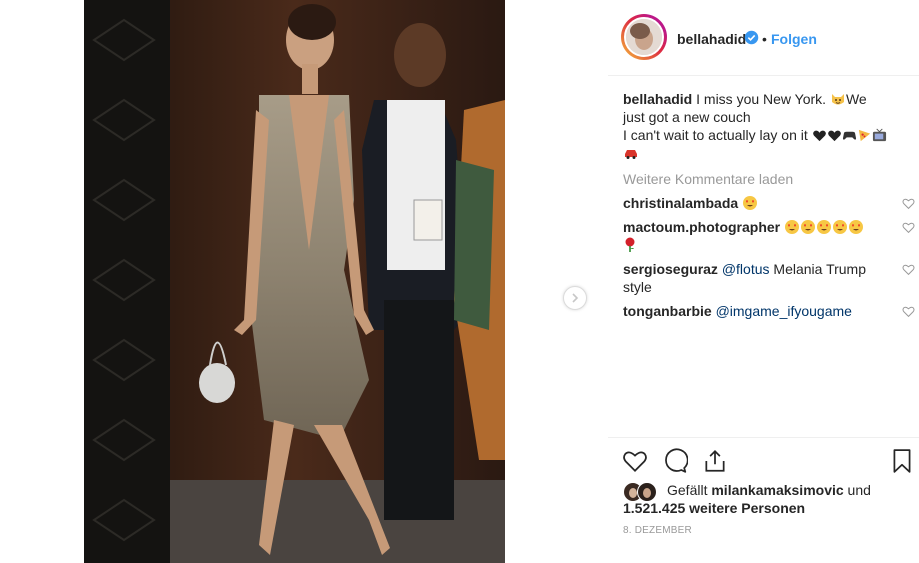  I want to click on follow-button: Folgen, so click(794, 39).